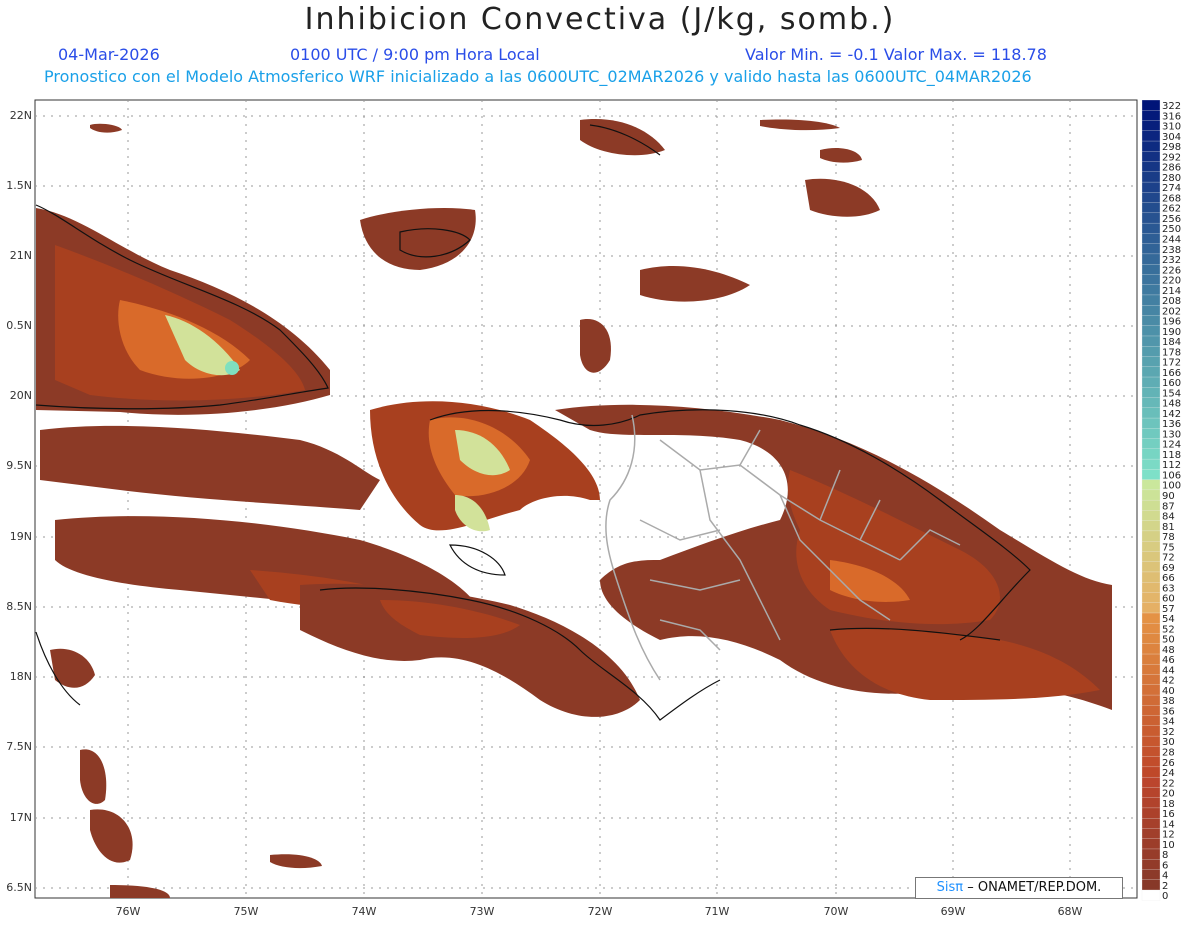 The image size is (1200, 927). I want to click on credit-brand: Sisπ, so click(950, 887).